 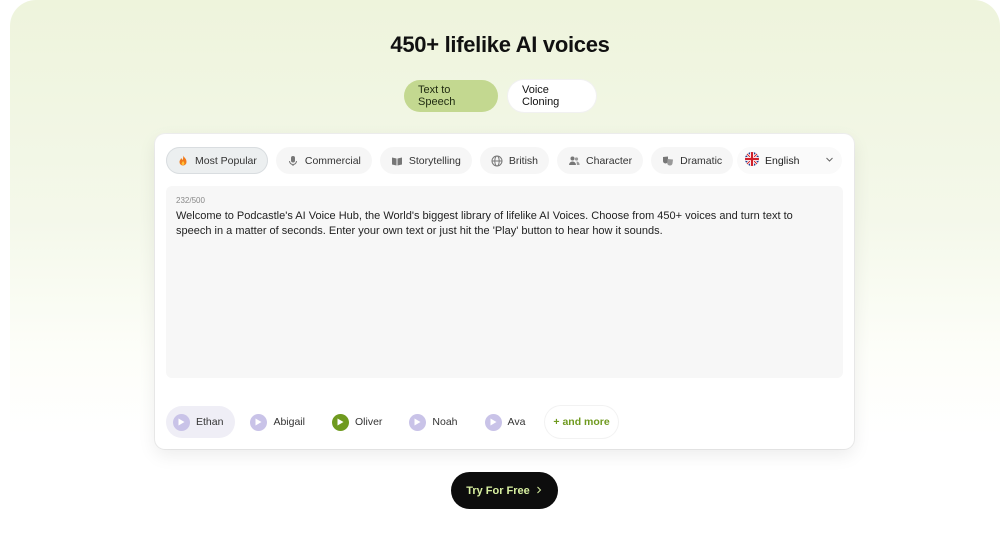 I want to click on globe-icon, so click(x=497, y=161).